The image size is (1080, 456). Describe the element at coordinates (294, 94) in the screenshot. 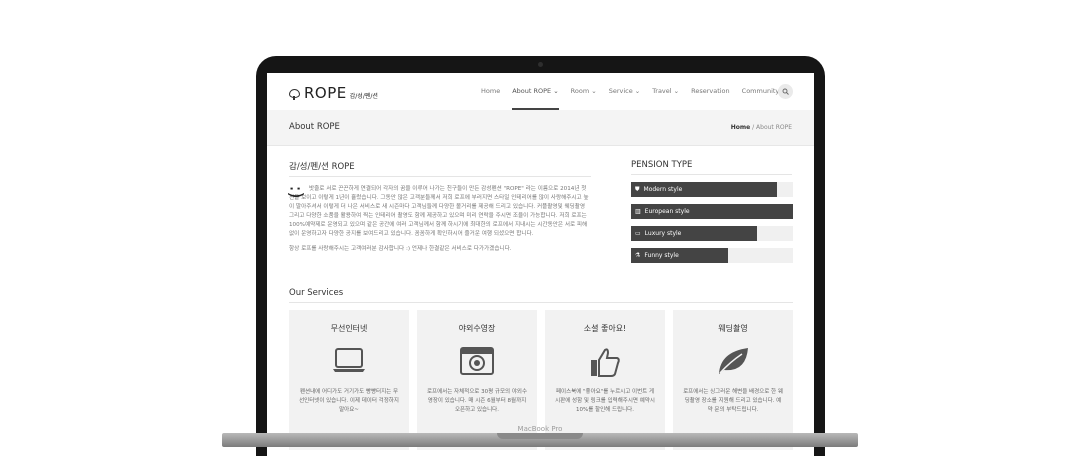

I see `logo-mark-icon` at that location.